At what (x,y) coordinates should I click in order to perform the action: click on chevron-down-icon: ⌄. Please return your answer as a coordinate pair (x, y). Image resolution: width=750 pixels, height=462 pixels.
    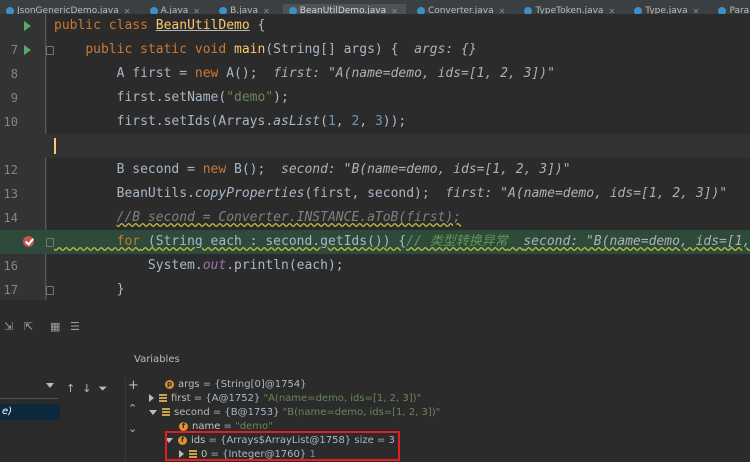
    Looking at the image, I should click on (132, 428).